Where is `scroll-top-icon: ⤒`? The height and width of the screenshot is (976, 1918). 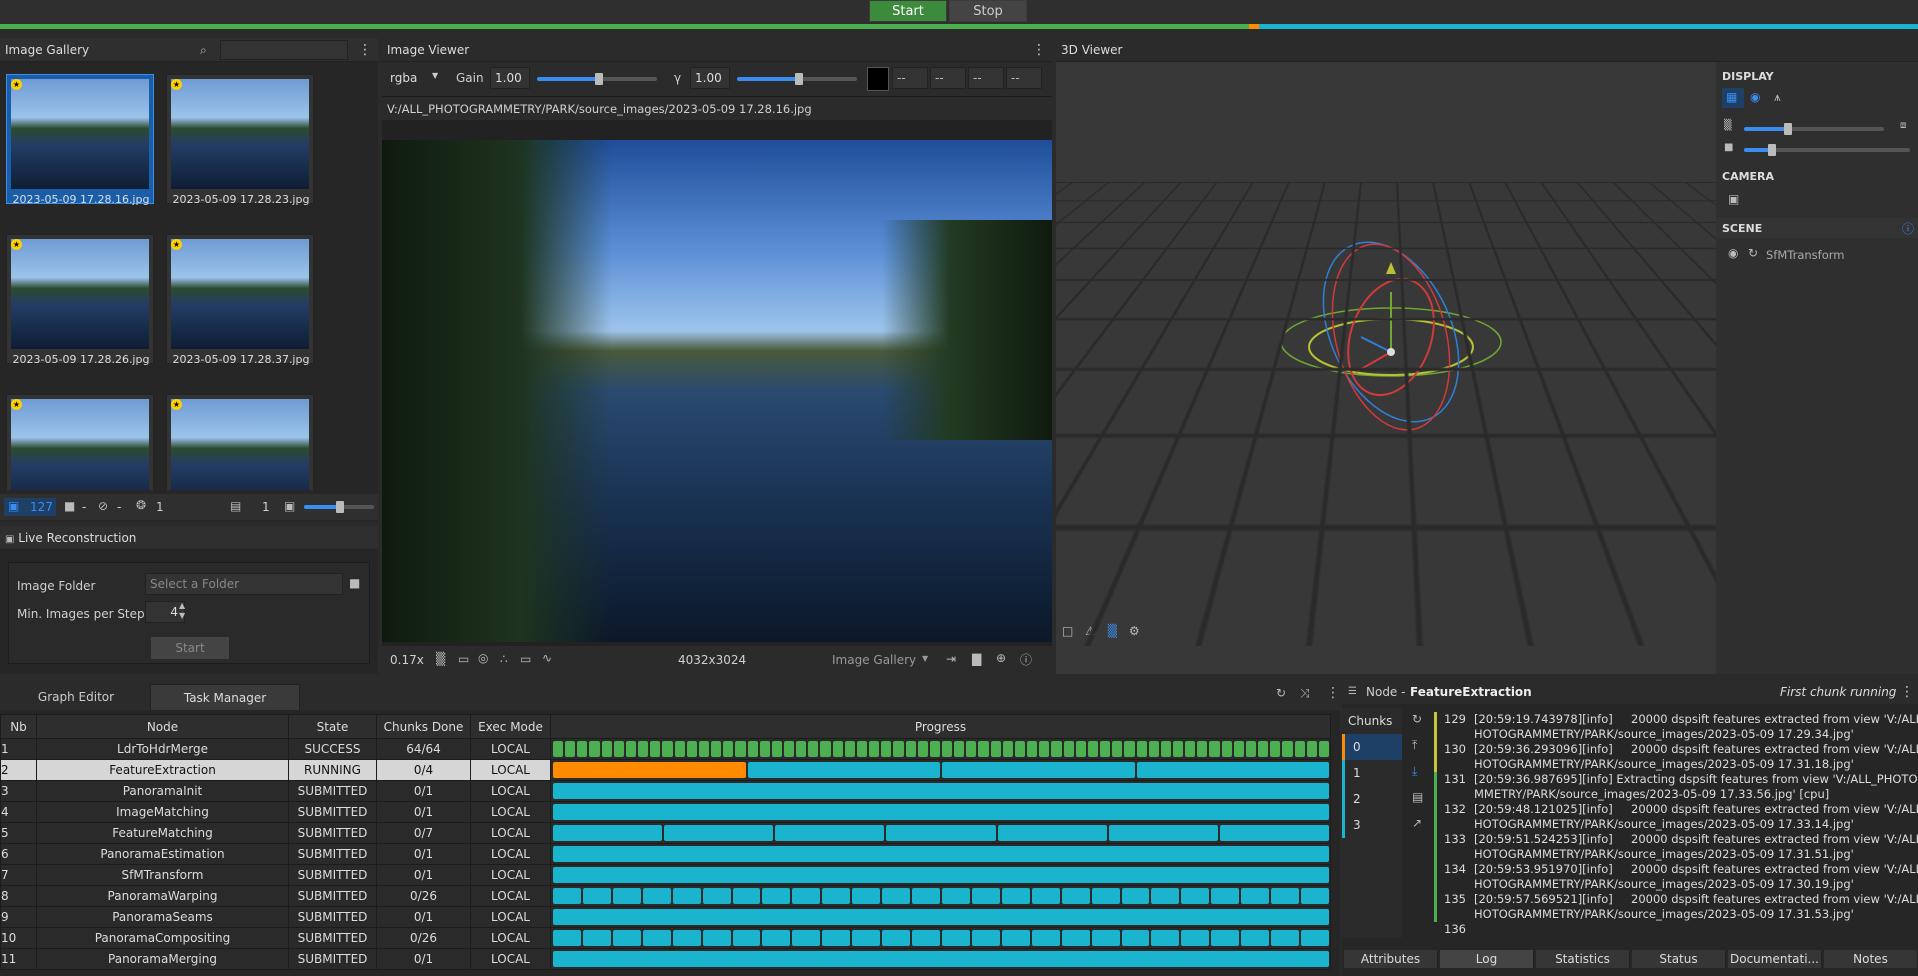
scroll-top-icon: ⤒ is located at coordinates (1414, 745).